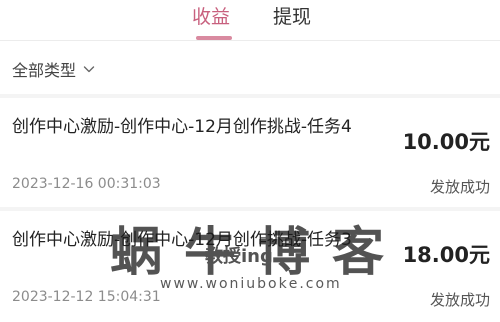 The height and width of the screenshot is (322, 500). Describe the element at coordinates (86, 297) in the screenshot. I see `record-timestamp: 2023-12-12 15:04:31` at that location.